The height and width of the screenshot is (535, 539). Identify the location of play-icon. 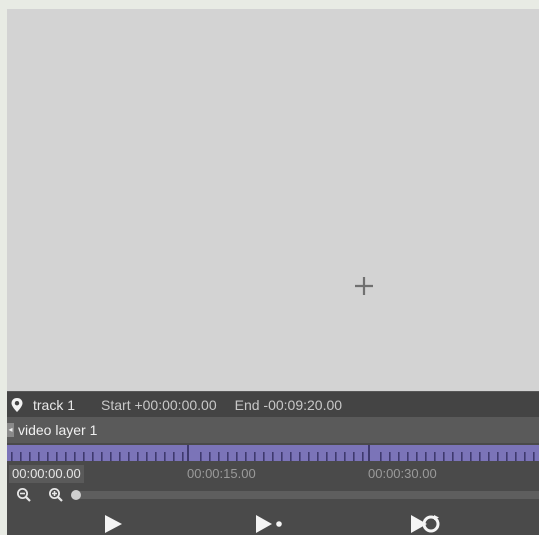
(113, 522).